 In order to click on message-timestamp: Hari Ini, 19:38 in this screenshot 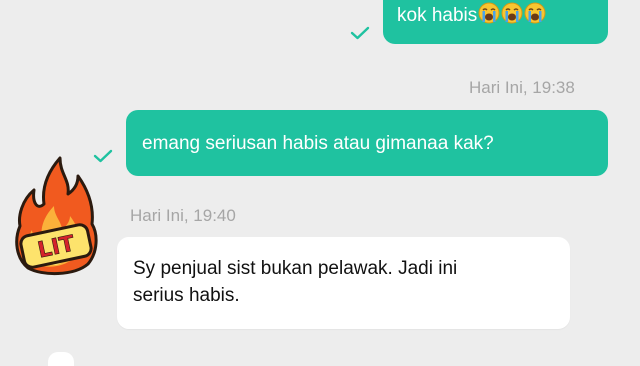, I will do `click(522, 87)`.